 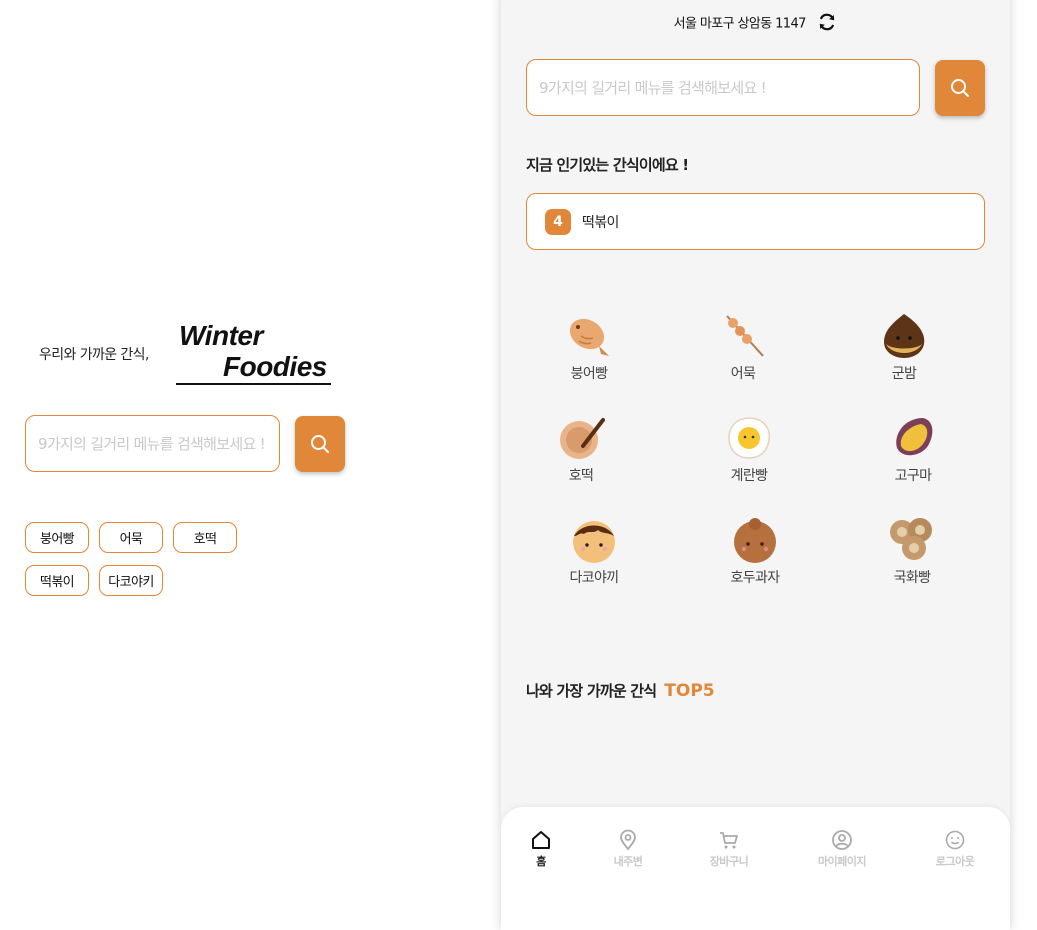 I want to click on nav-label: 장바구니, so click(x=729, y=861).